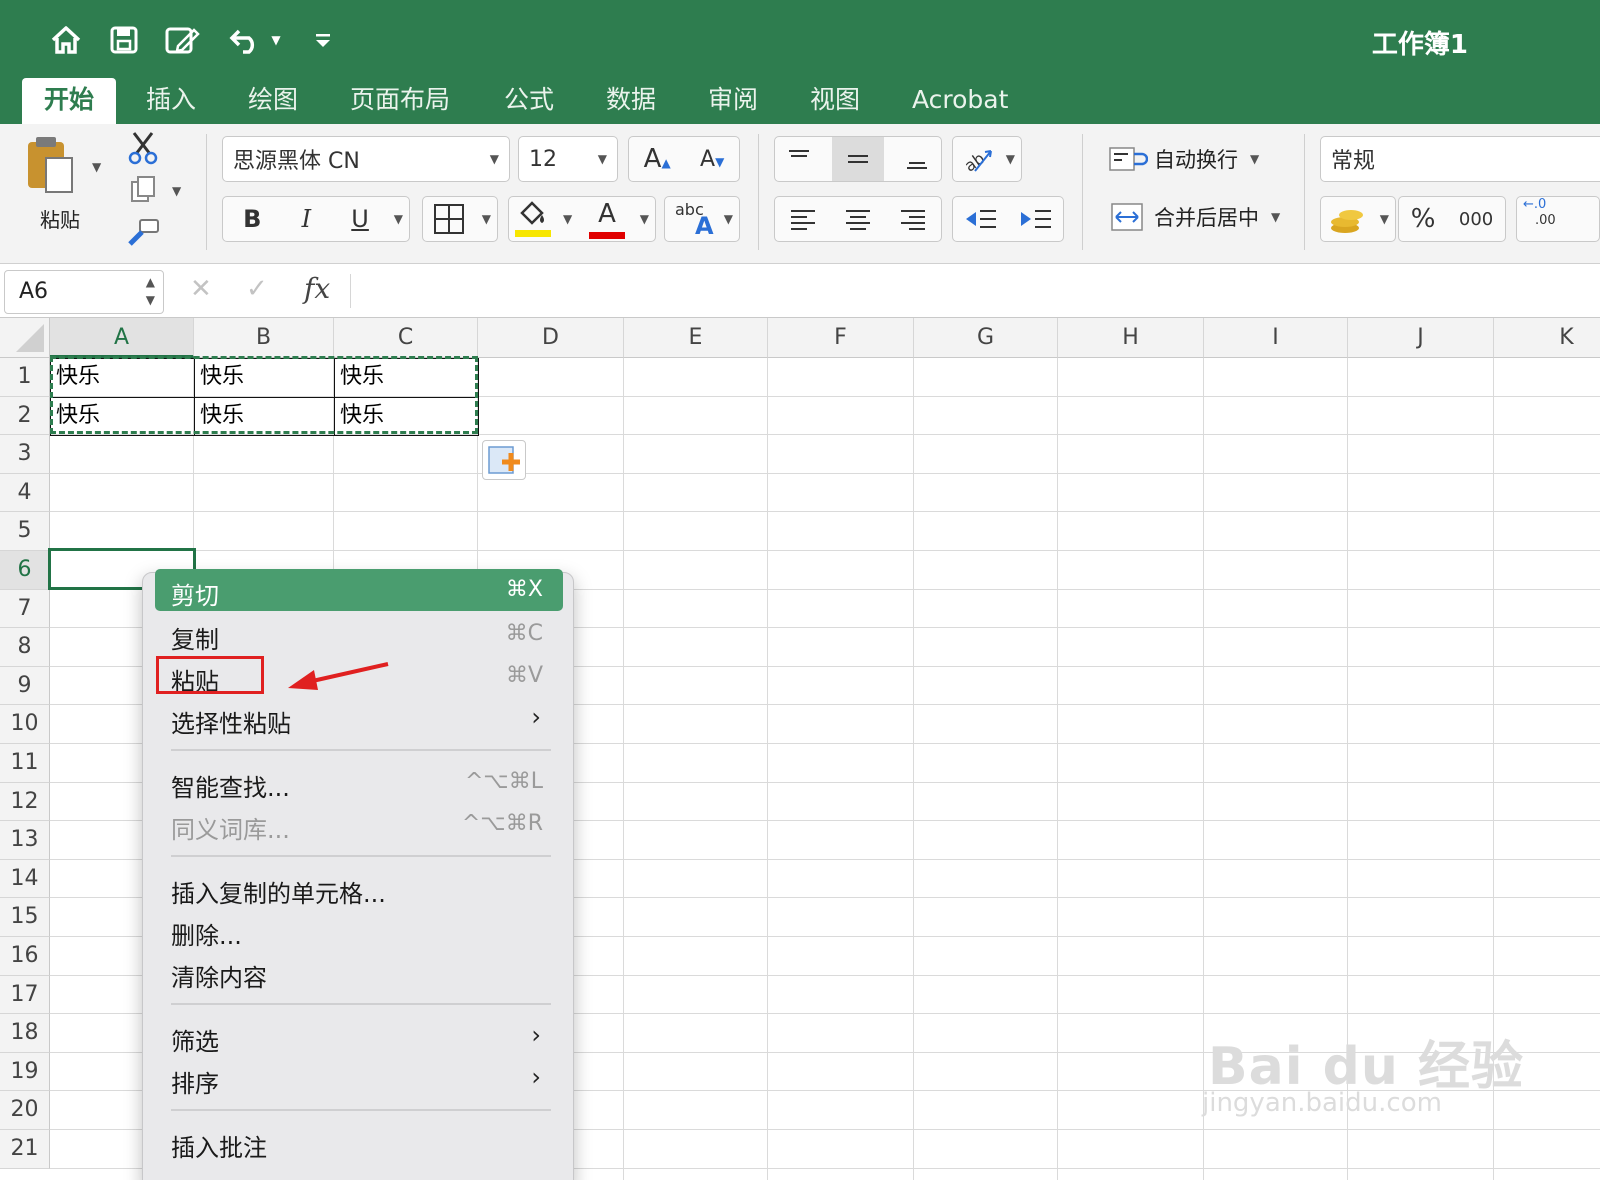 The image size is (1600, 1180). Describe the element at coordinates (359, 634) in the screenshot. I see `menu-item-copy: 复制 ⌘C` at that location.